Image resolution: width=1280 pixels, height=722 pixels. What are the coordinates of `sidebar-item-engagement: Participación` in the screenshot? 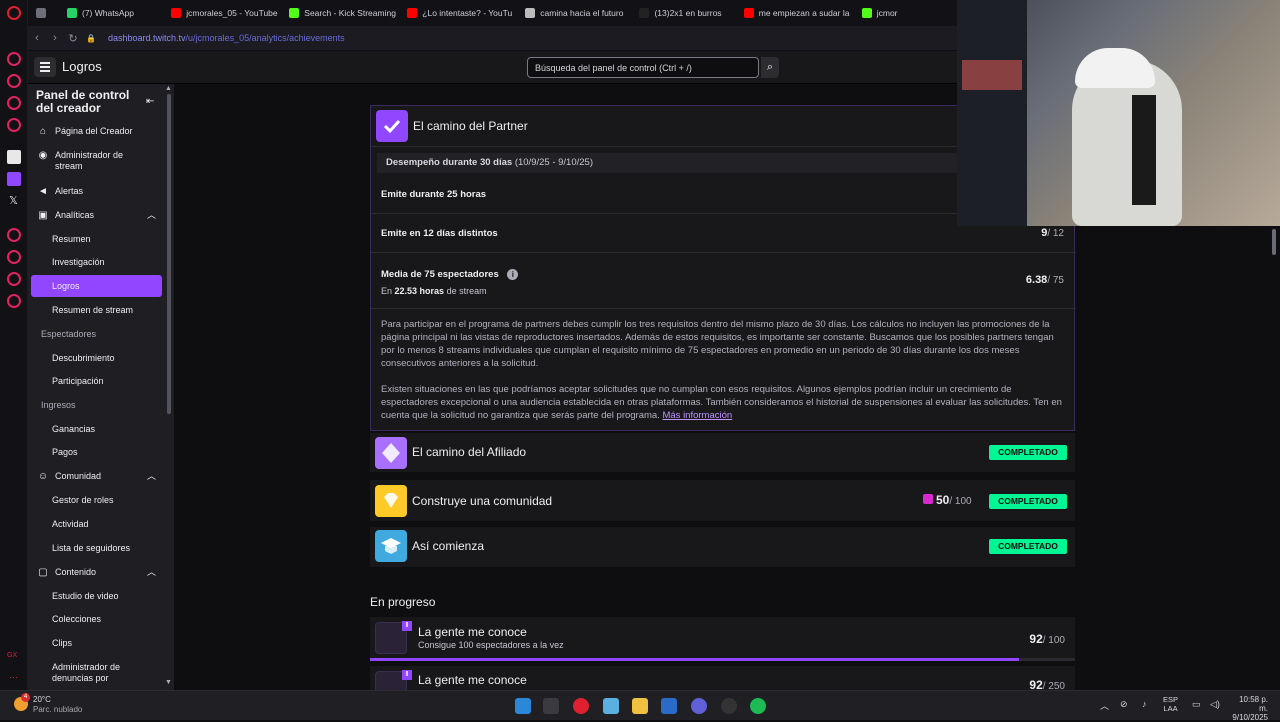 It's located at (95, 381).